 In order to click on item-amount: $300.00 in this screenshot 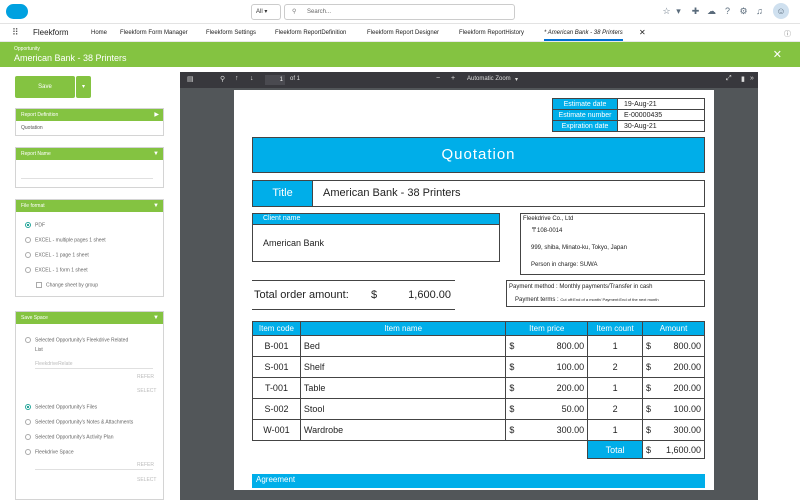, I will do `click(673, 430)`.